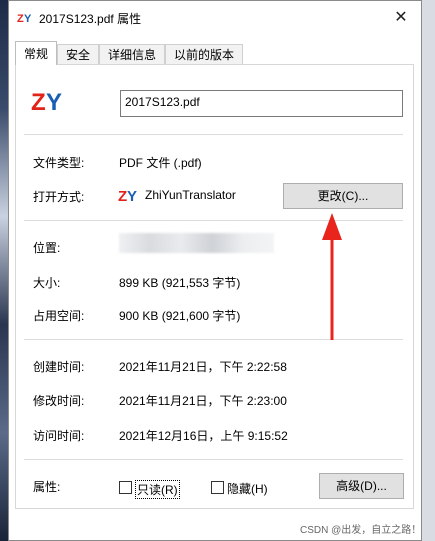 The image size is (435, 541). What do you see at coordinates (203, 436) in the screenshot?
I see `accessed-value: 2021年12月16日，上午 9:15:52` at bounding box center [203, 436].